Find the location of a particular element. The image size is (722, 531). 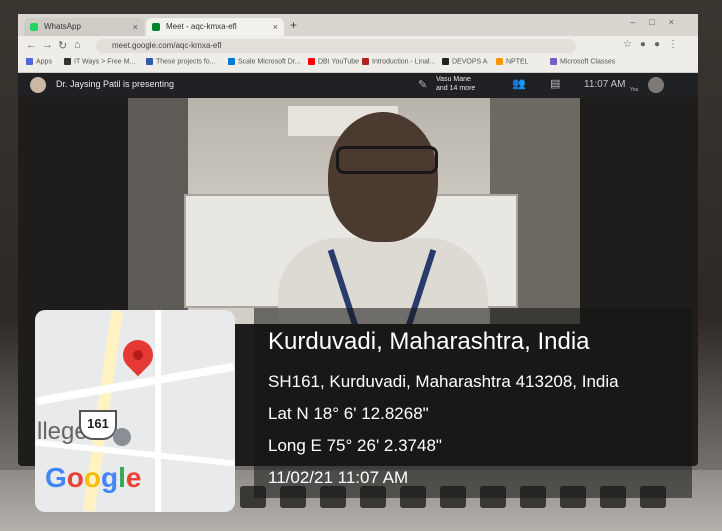

bookmark: Microsoft Classes is located at coordinates (582, 61).